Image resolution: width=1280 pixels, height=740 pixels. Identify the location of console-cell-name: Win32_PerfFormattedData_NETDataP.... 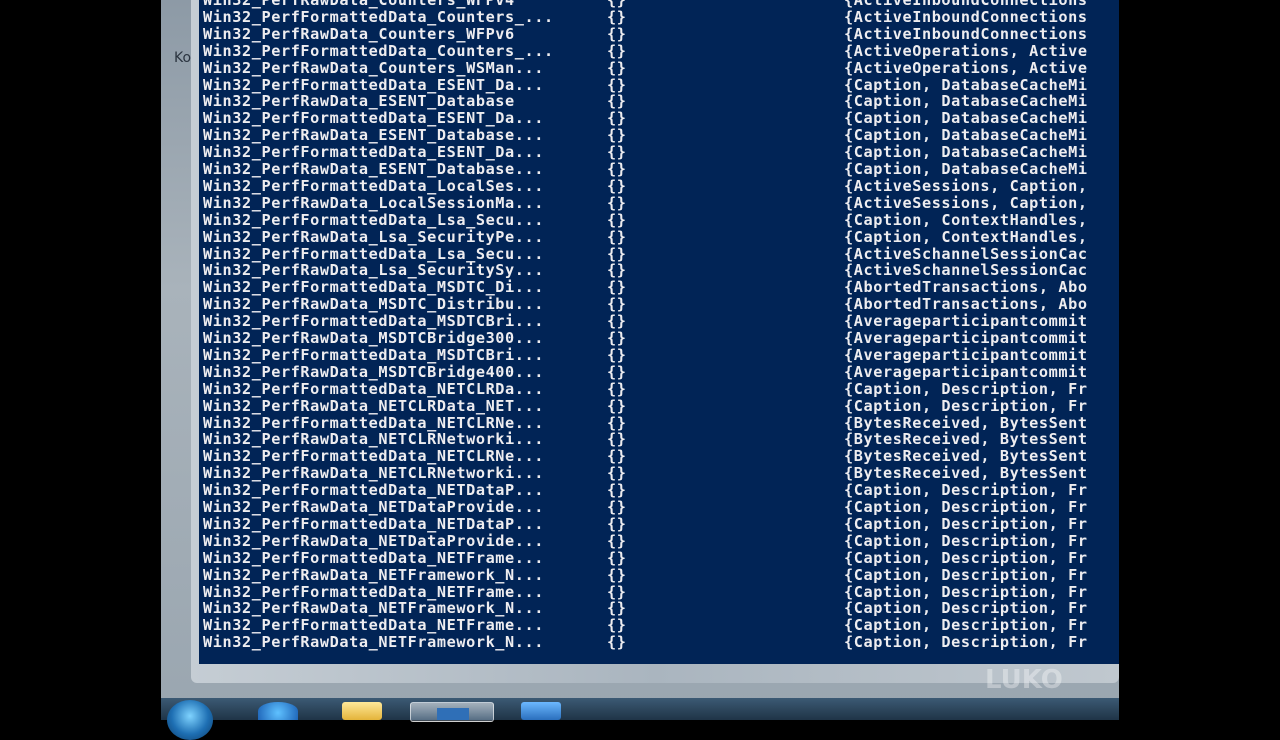
(374, 523).